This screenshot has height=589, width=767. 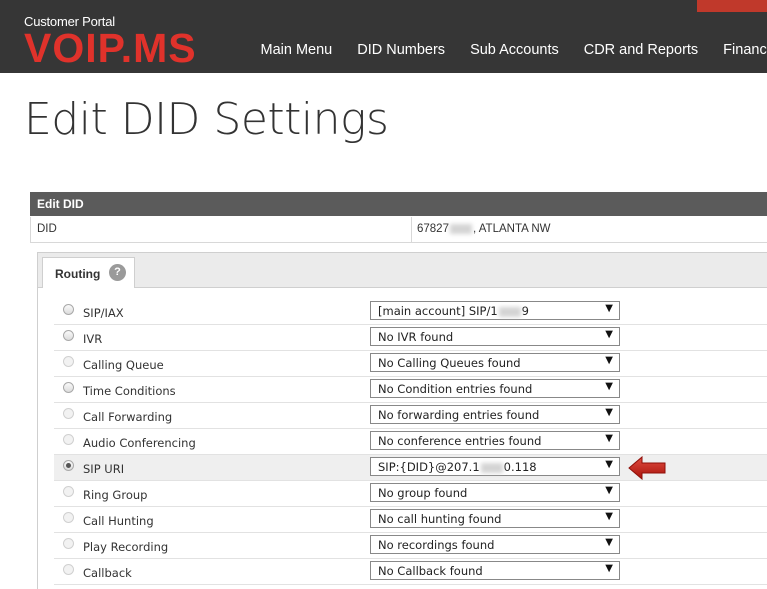 What do you see at coordinates (460, 441) in the screenshot?
I see `routing-select-value: No conference entries found` at bounding box center [460, 441].